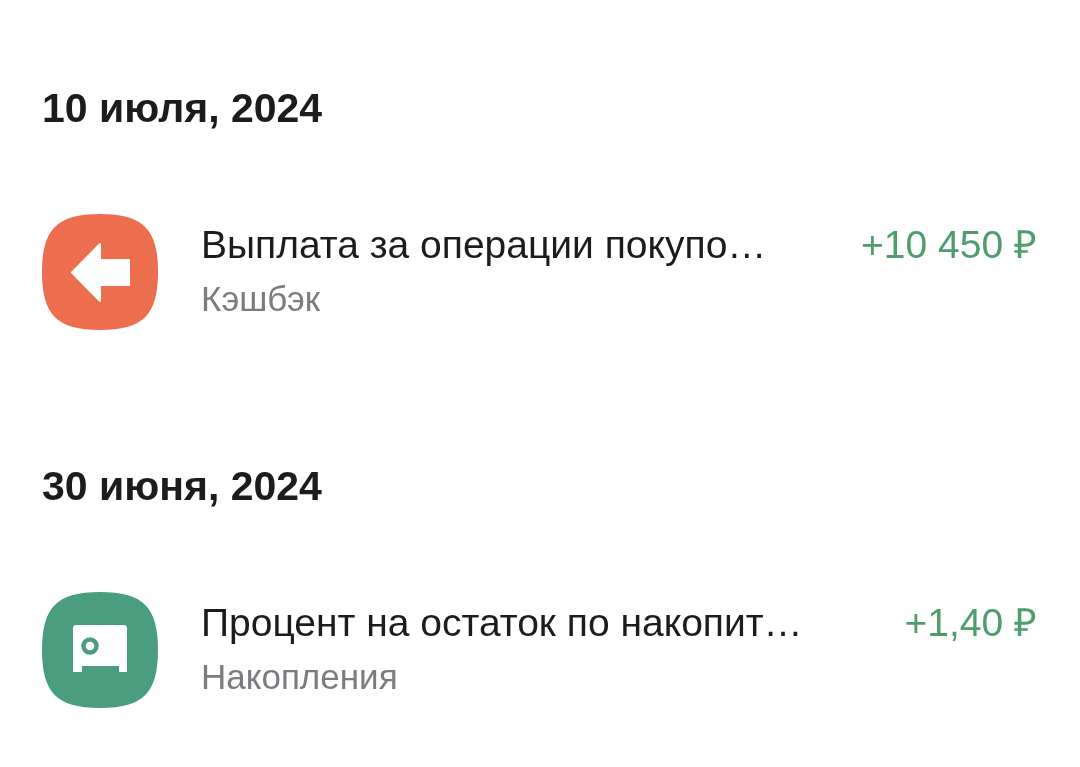 This screenshot has height=767, width=1080. I want to click on operation-category: Накопления, so click(299, 677).